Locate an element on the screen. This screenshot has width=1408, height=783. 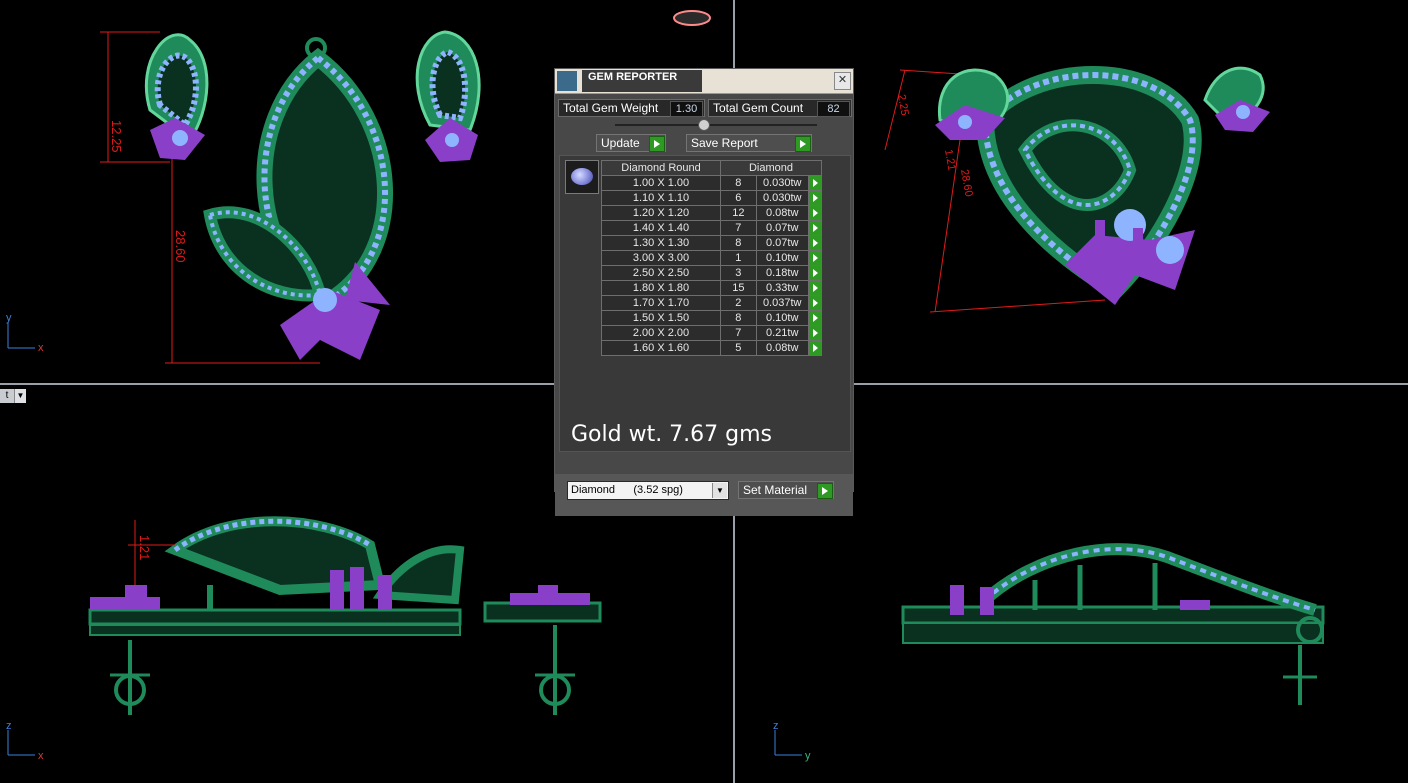
dimension-small: 1.21 is located at coordinates (950, 159).